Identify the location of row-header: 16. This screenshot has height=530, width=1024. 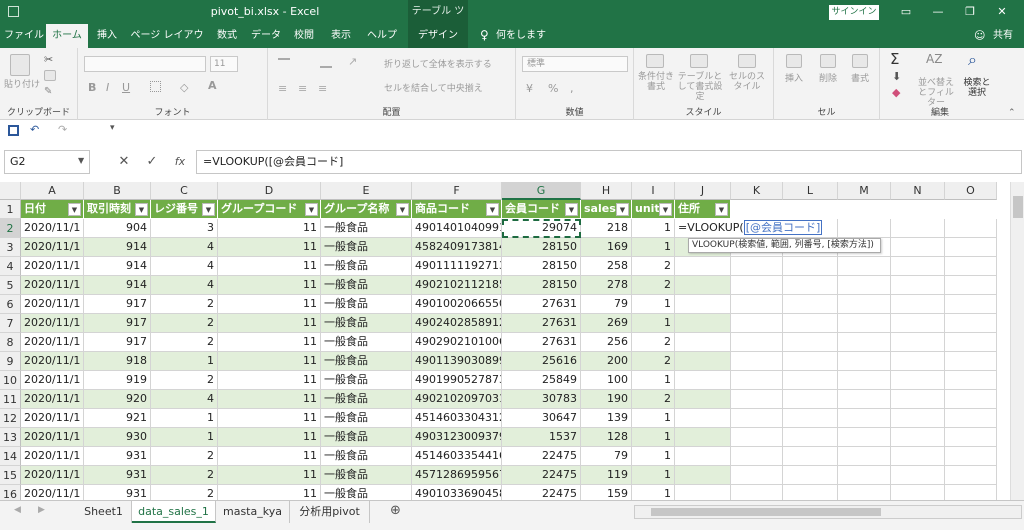
(10, 492).